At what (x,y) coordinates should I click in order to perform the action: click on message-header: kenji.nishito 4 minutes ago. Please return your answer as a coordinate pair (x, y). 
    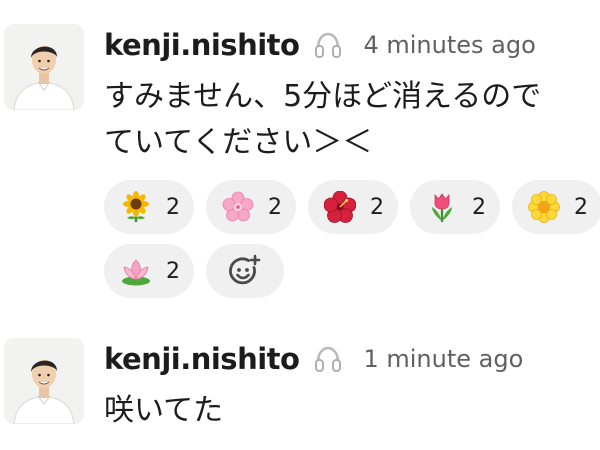
    Looking at the image, I should click on (320, 45).